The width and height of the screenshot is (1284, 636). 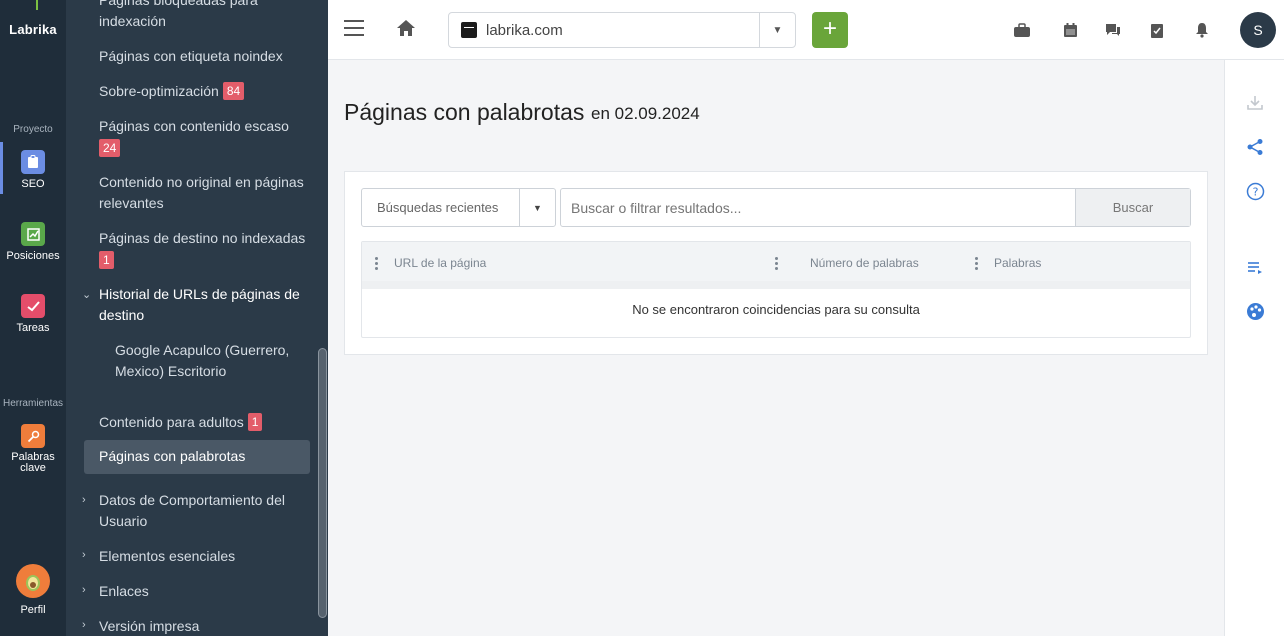 I want to click on sidebar-item-adult-content: Contenido para adultos 1, so click(x=204, y=422).